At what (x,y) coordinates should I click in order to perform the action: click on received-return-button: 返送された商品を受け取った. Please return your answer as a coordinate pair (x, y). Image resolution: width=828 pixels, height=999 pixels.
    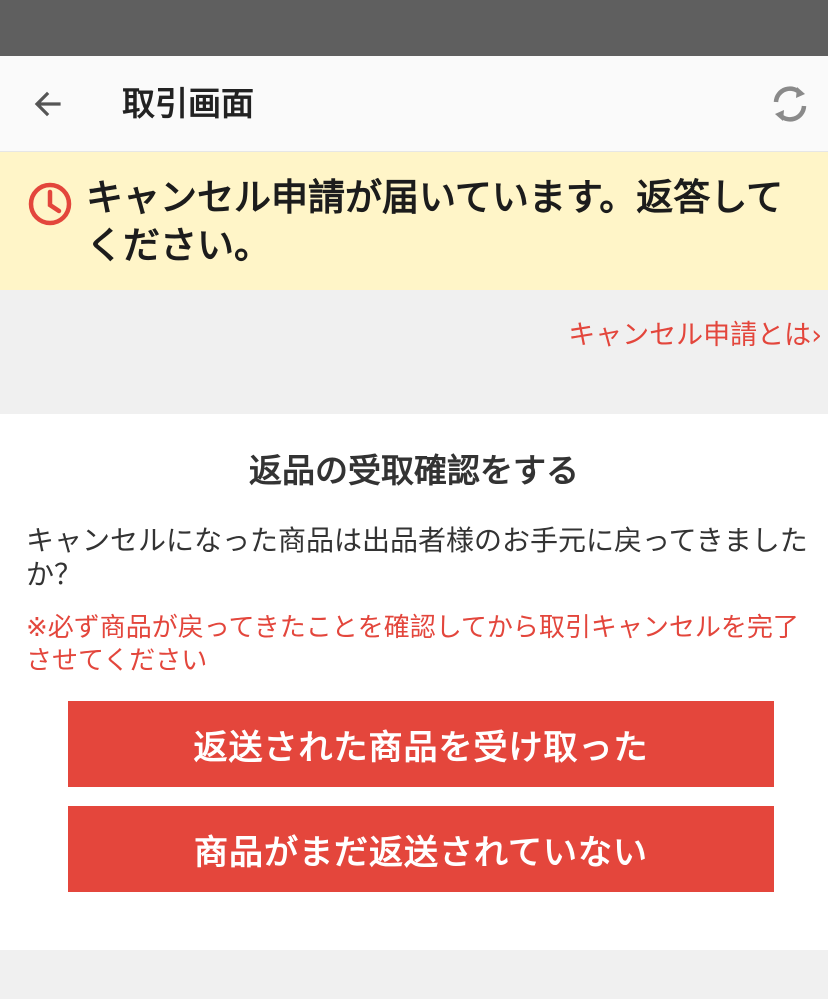
    Looking at the image, I should click on (421, 744).